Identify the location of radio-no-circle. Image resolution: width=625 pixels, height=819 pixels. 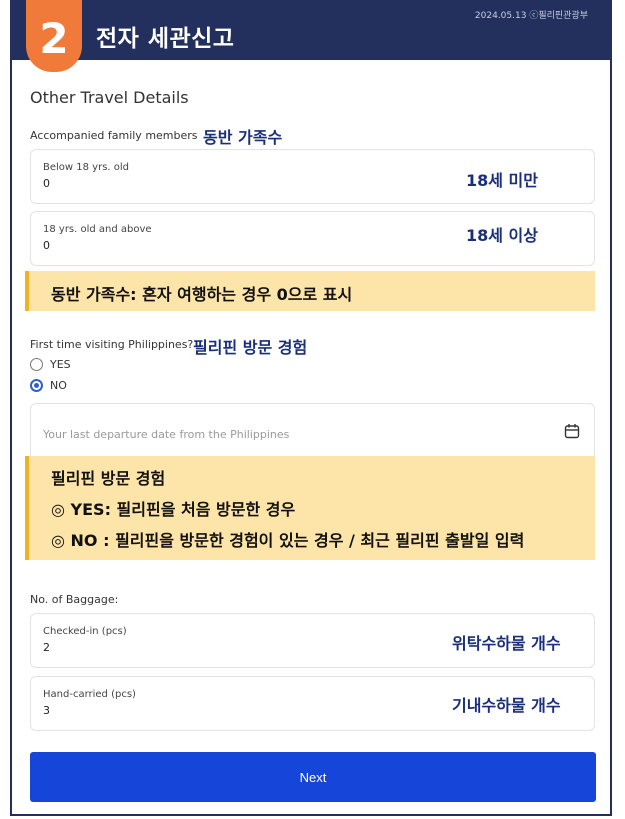
(36, 385).